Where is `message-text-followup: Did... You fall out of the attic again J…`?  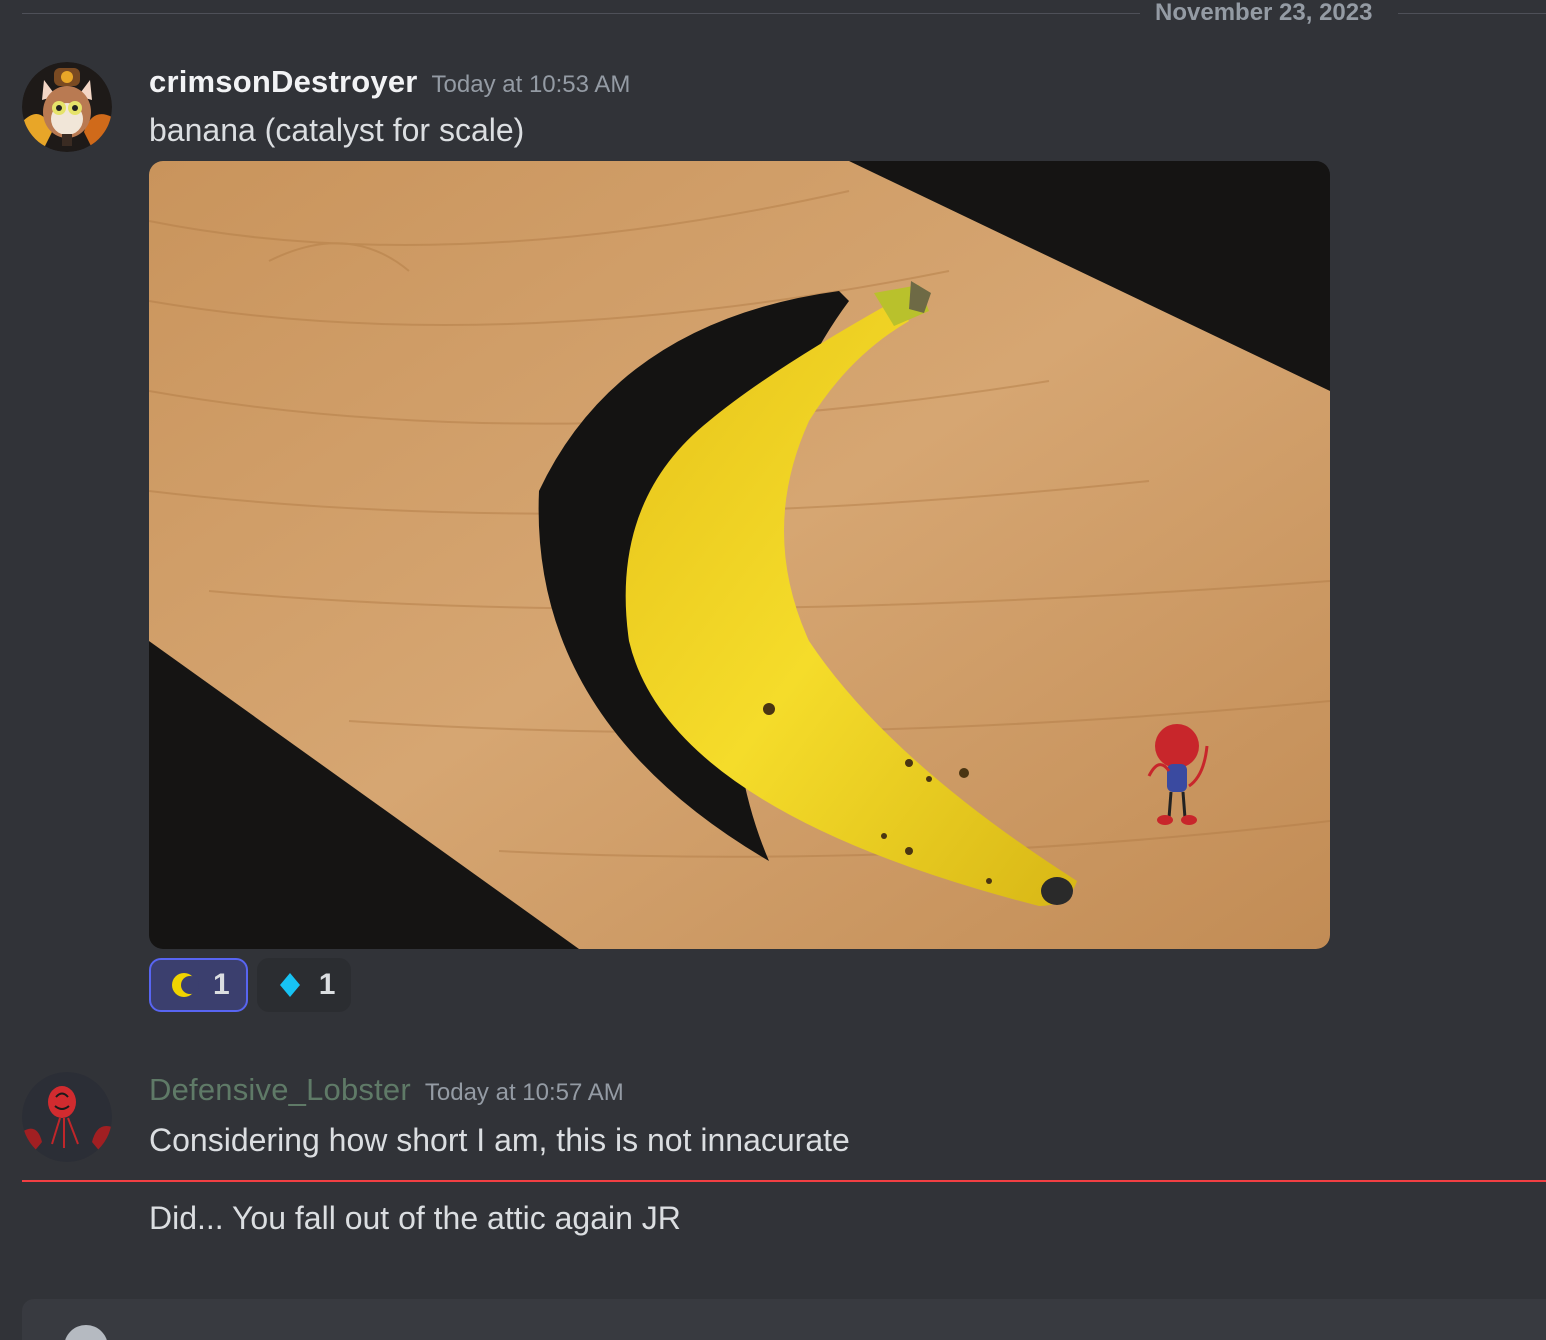
message-text-followup: Did... You fall out of the attic again J… is located at coordinates (415, 1218).